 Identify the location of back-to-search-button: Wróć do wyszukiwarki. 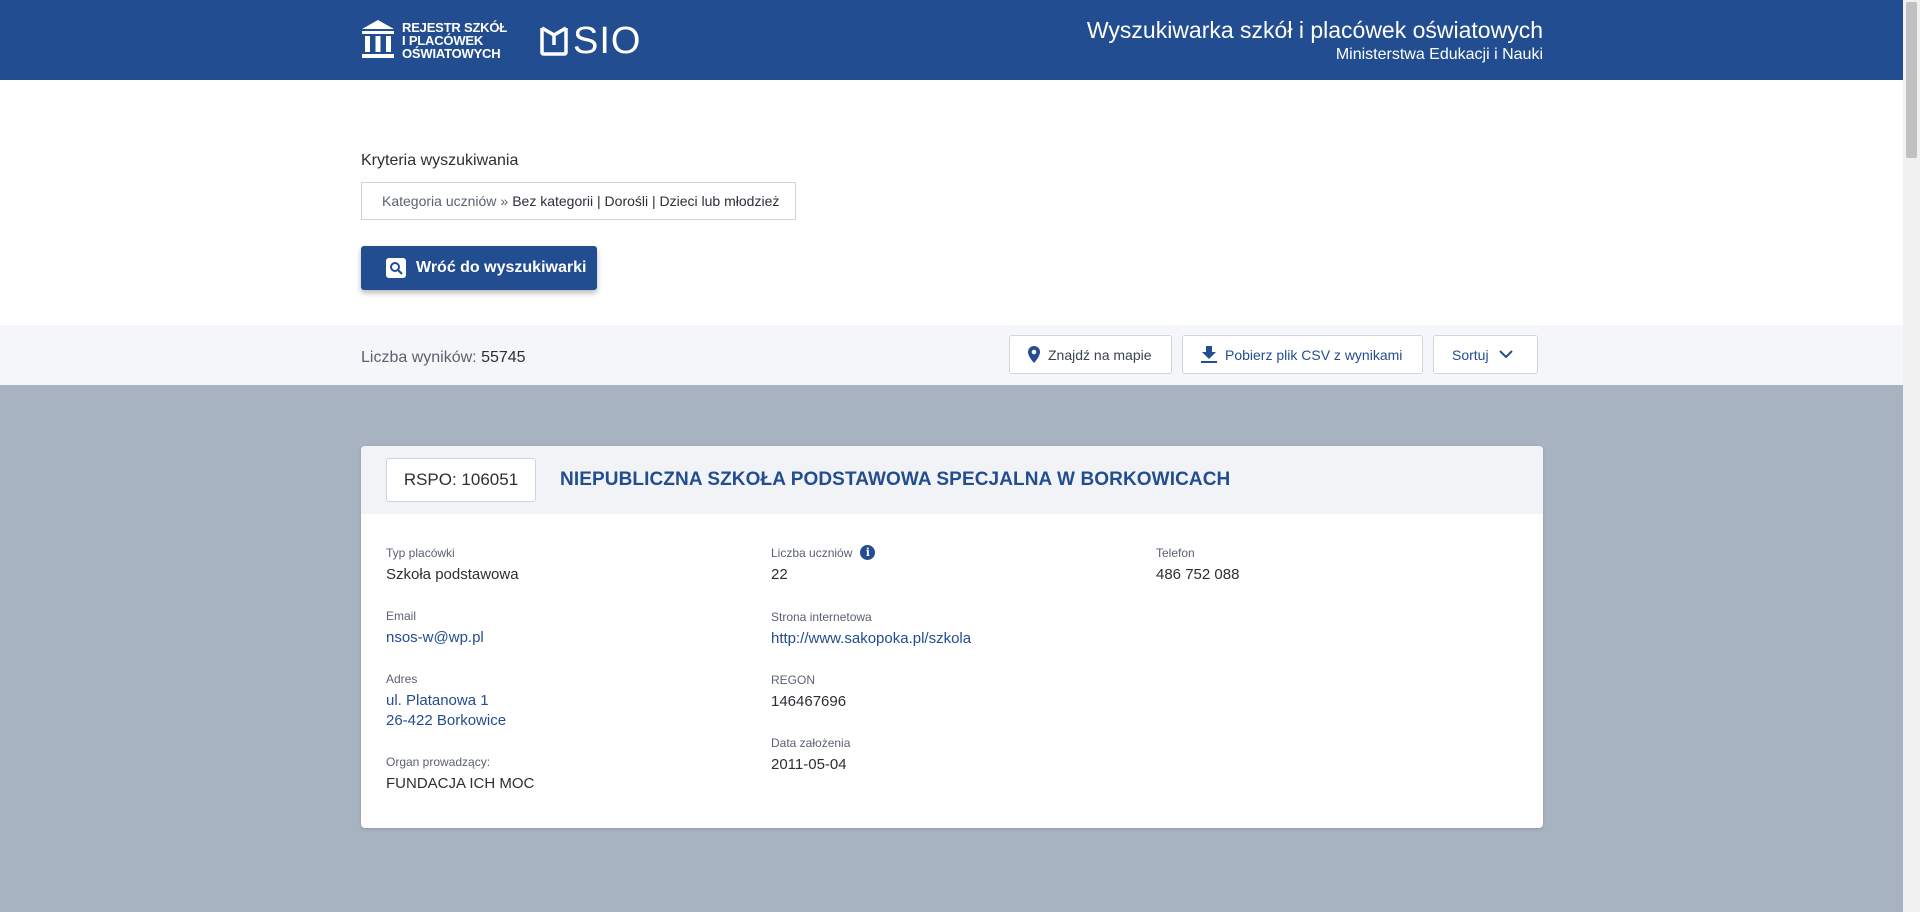
(479, 268).